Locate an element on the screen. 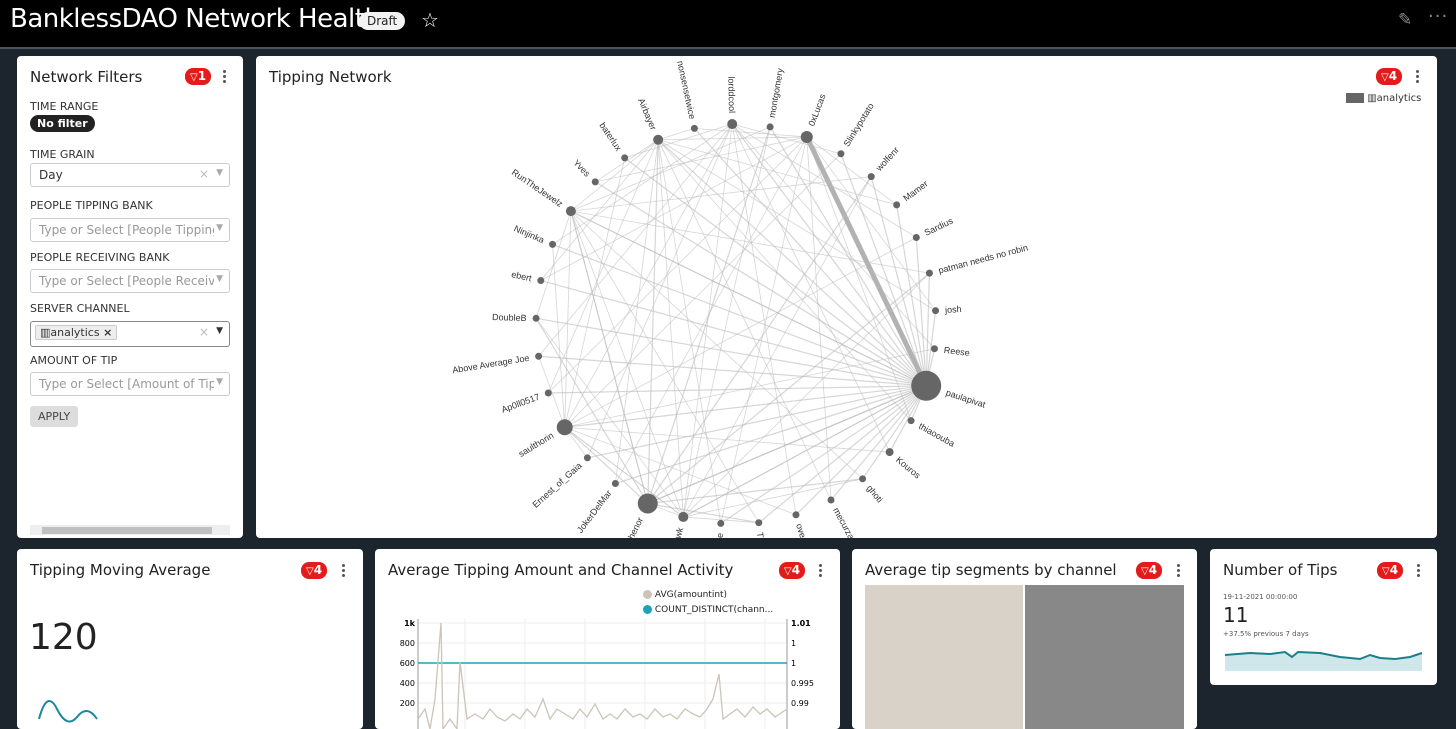  dashboard-title: BanklessDAO Network Health is located at coordinates (195, 19).